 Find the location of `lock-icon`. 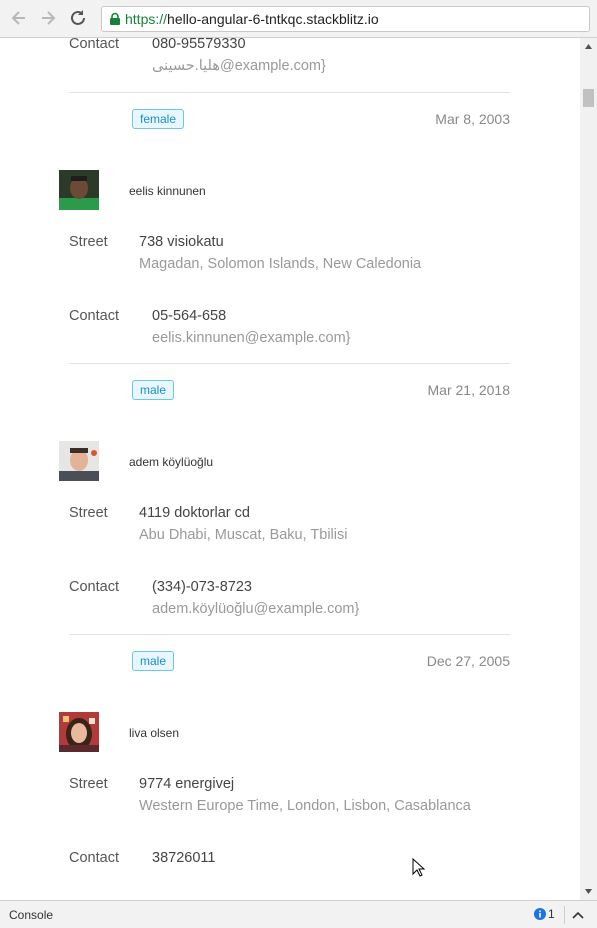

lock-icon is located at coordinates (115, 18).